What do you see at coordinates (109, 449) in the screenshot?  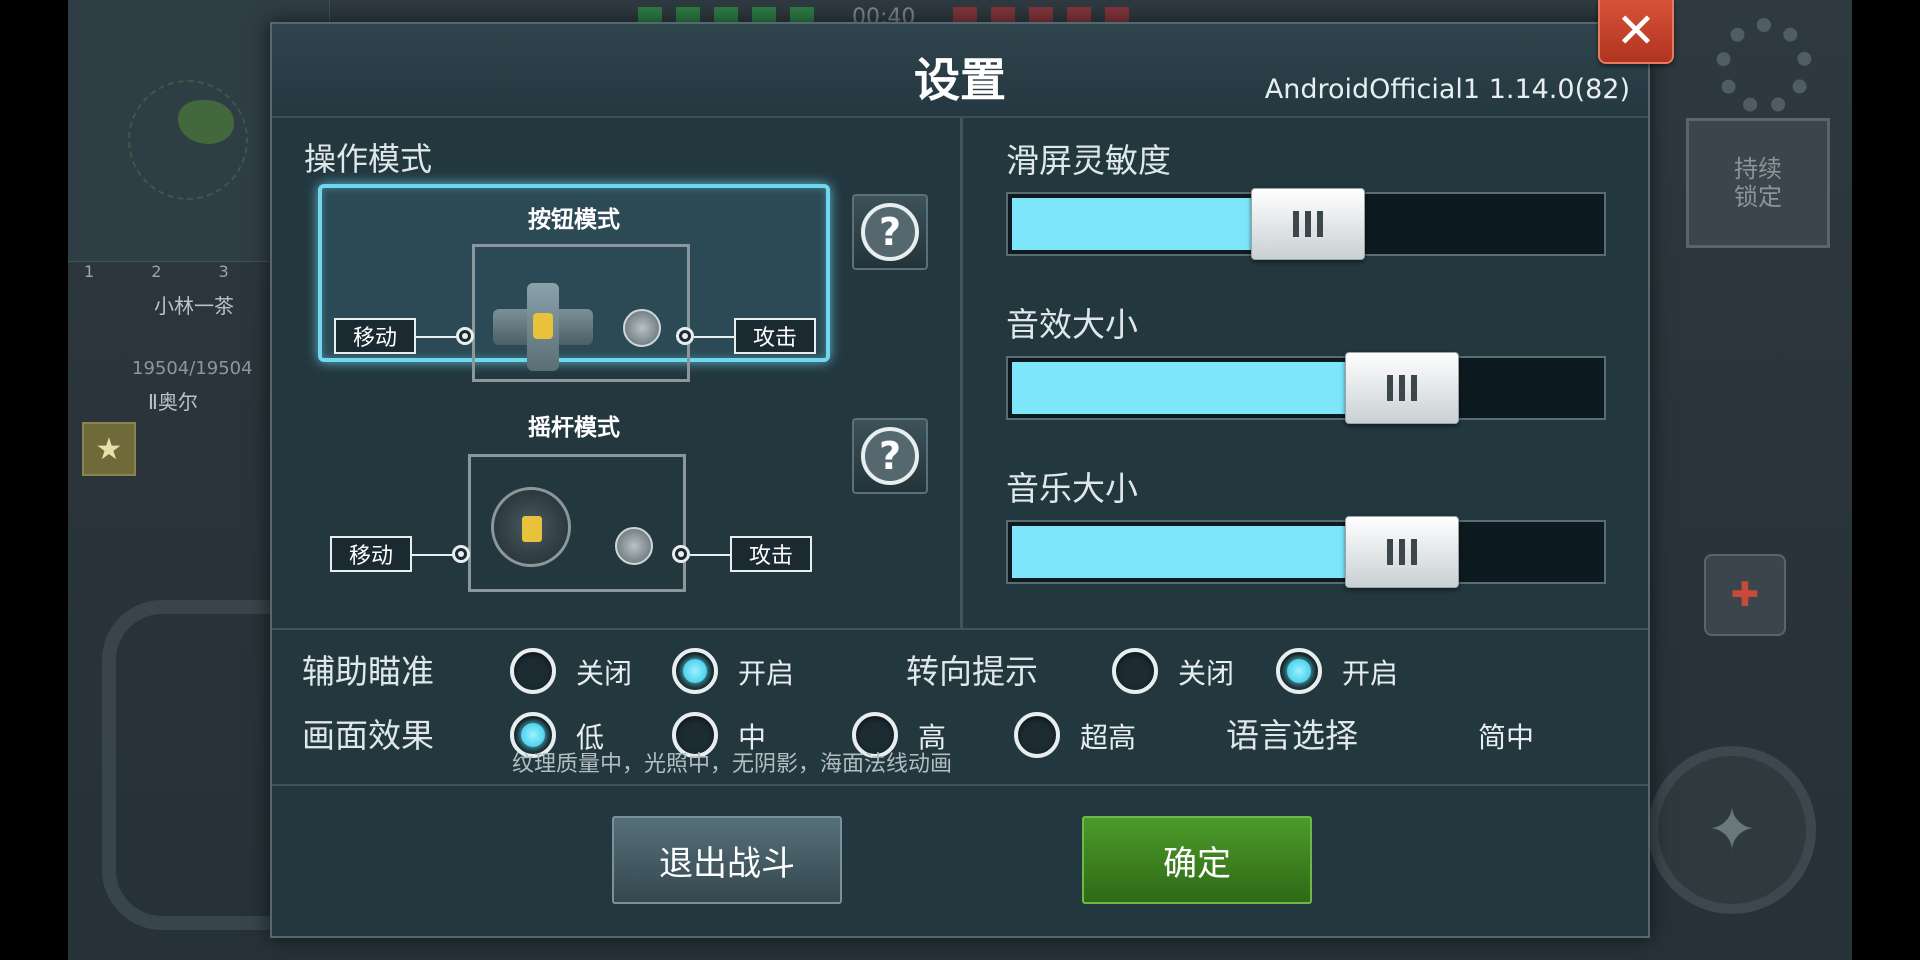 I see `star-icon: ★` at bounding box center [109, 449].